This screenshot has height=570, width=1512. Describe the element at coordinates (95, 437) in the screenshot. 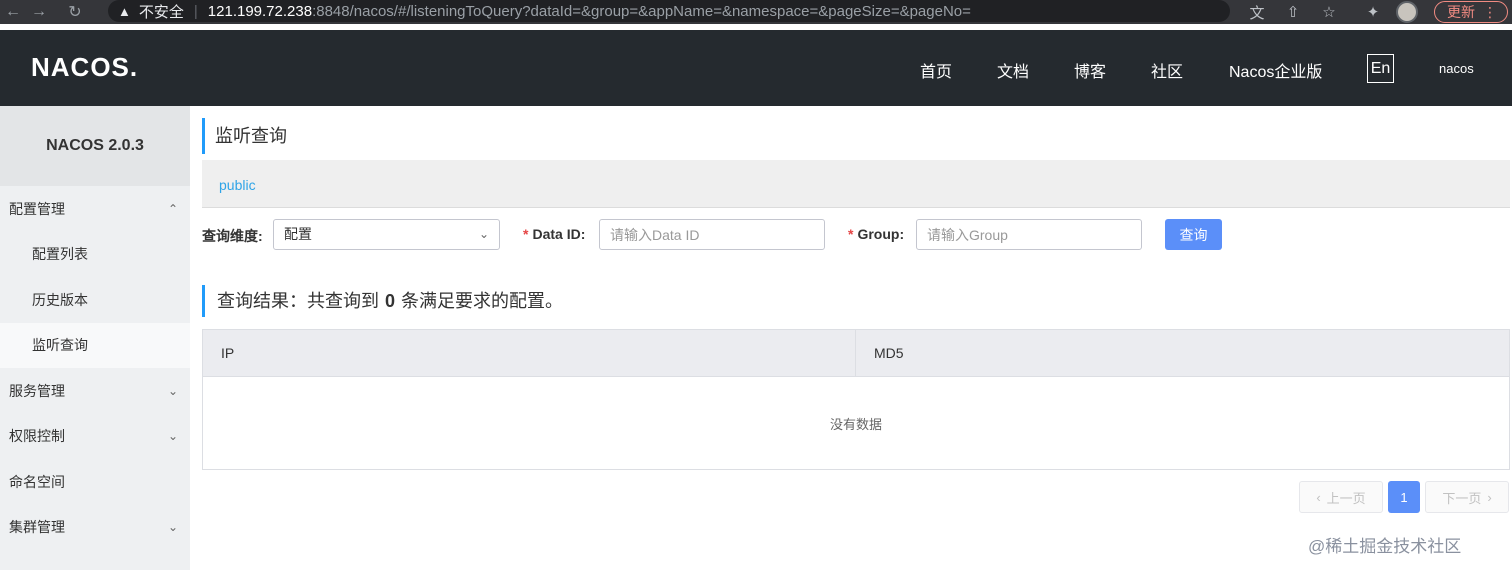

I see `sidebar-item-access-control: 权限控制 ⌄` at that location.